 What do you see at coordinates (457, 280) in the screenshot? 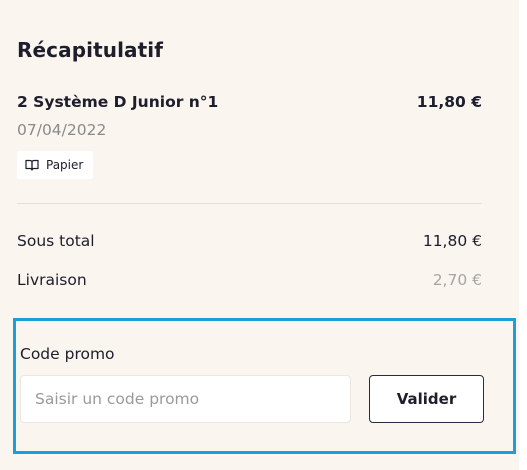
I see `shipping-value: 2,70 €` at bounding box center [457, 280].